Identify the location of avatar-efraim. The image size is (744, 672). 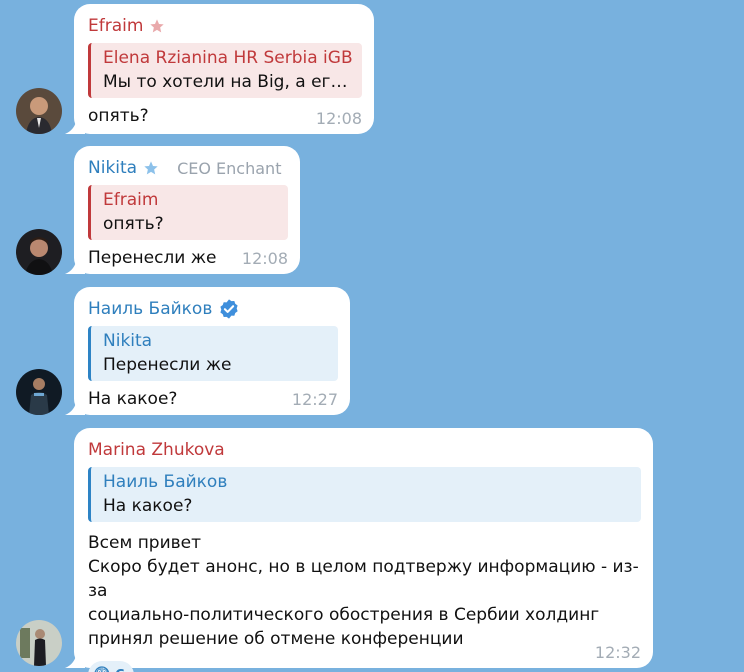
(39, 111).